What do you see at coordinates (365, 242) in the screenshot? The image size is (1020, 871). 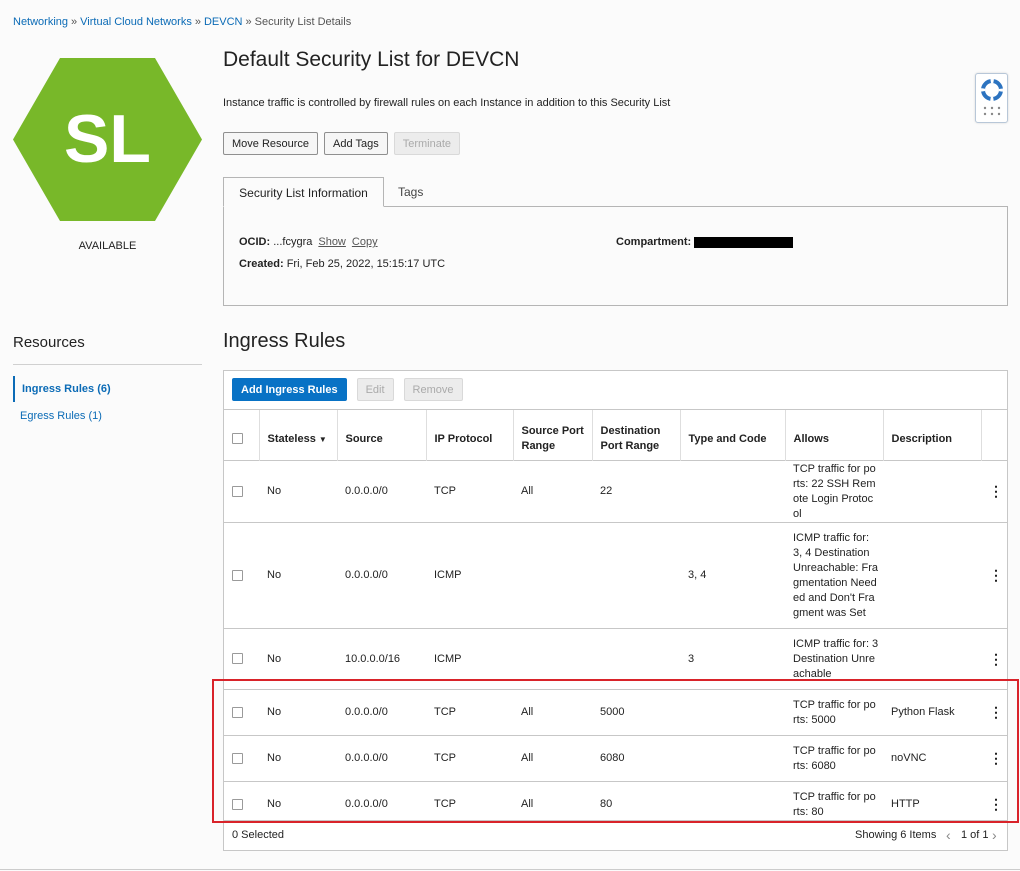 I see `ocid-copy-link: Copy` at bounding box center [365, 242].